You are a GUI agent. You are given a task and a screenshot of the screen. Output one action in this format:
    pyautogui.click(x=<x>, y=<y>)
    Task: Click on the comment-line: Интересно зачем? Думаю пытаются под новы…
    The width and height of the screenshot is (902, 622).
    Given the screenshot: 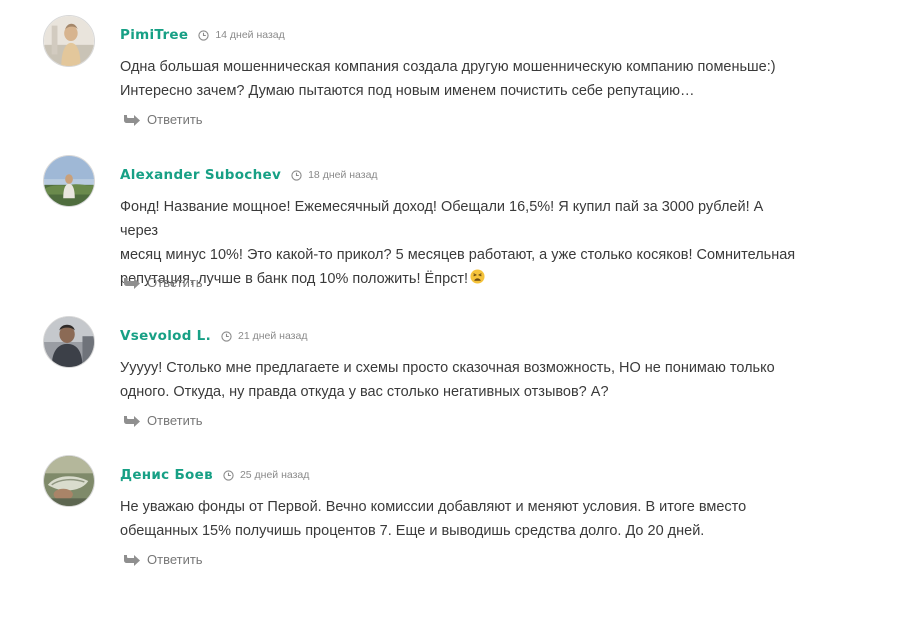 What is the action you would take?
    pyautogui.click(x=407, y=91)
    